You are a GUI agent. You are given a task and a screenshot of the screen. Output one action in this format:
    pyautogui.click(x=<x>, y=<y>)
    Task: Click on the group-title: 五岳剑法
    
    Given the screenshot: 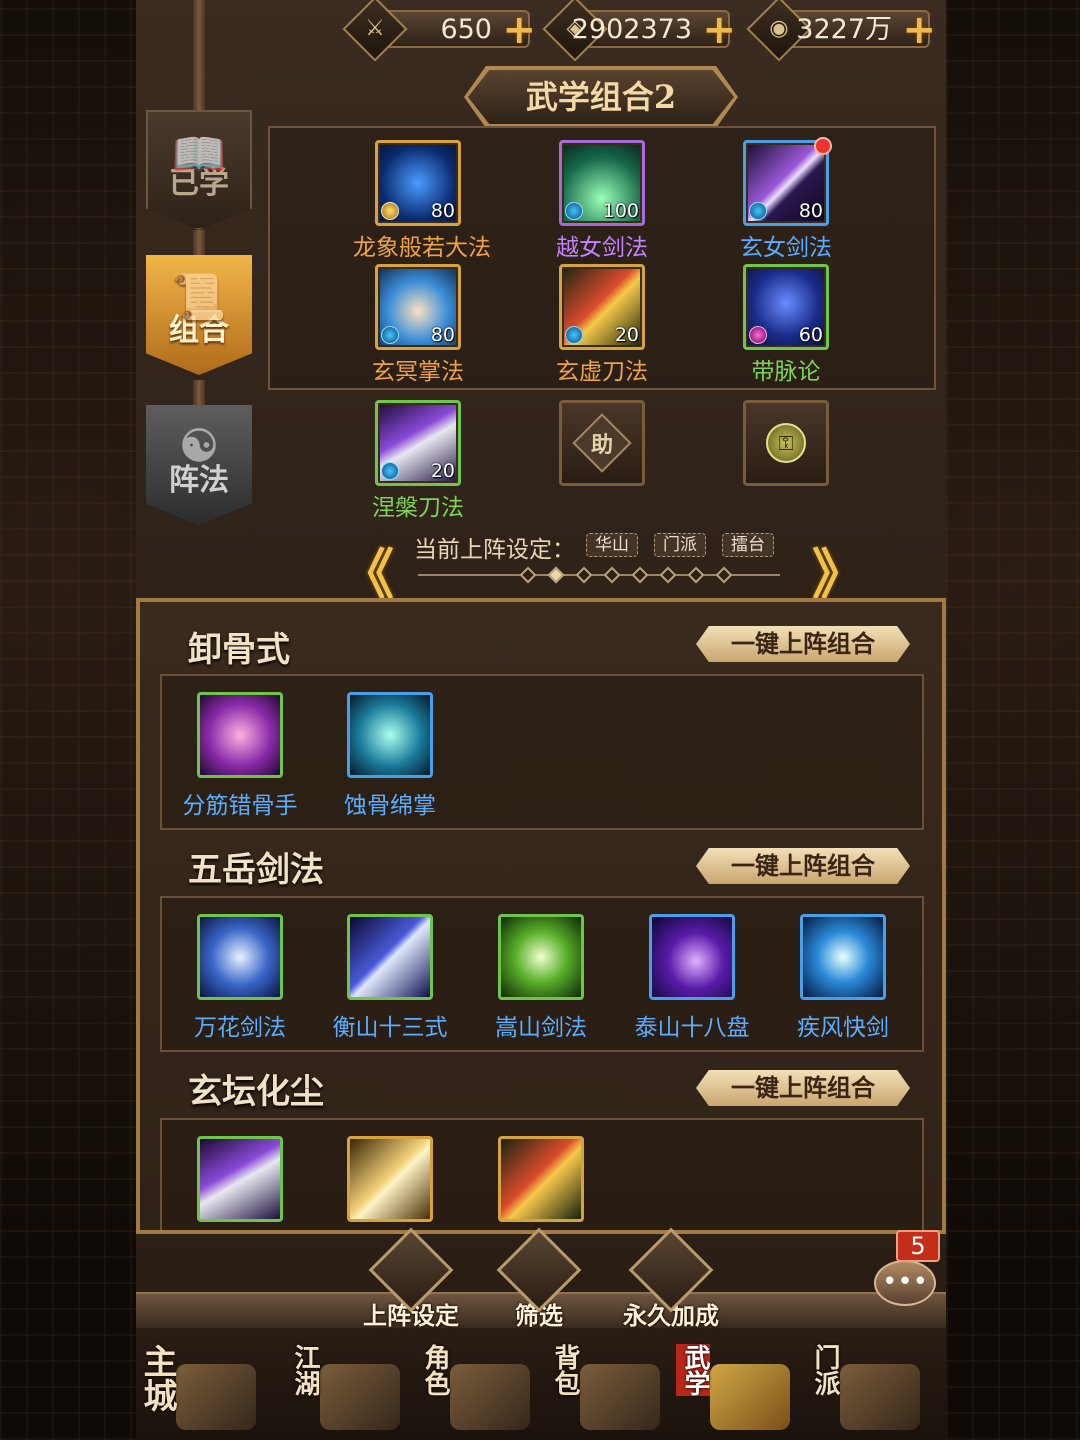 What is the action you would take?
    pyautogui.click(x=256, y=870)
    